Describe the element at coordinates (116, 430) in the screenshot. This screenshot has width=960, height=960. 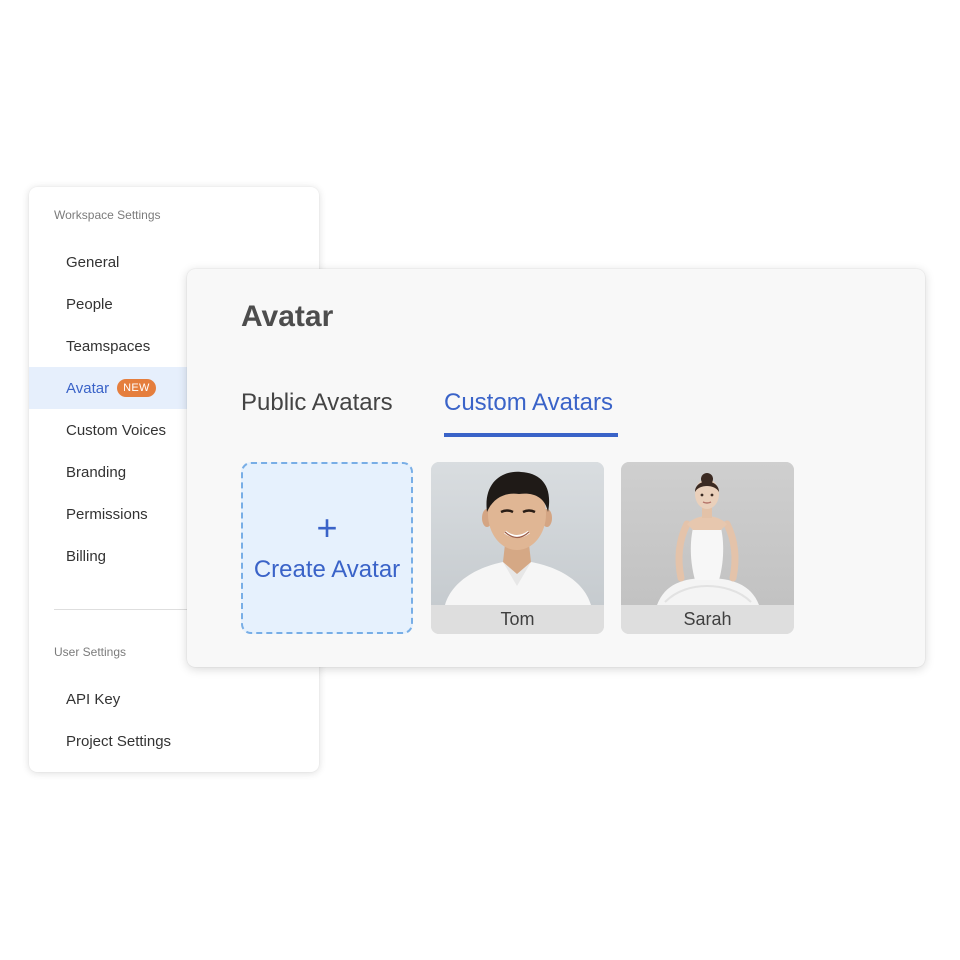
I see `sidebar-item-label: Custom Voices` at that location.